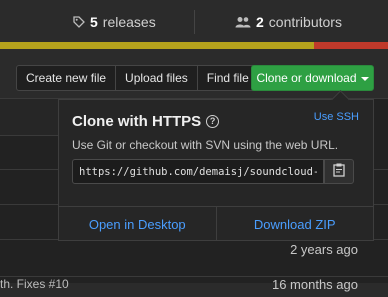  I want to click on help-icon: ?, so click(213, 121).